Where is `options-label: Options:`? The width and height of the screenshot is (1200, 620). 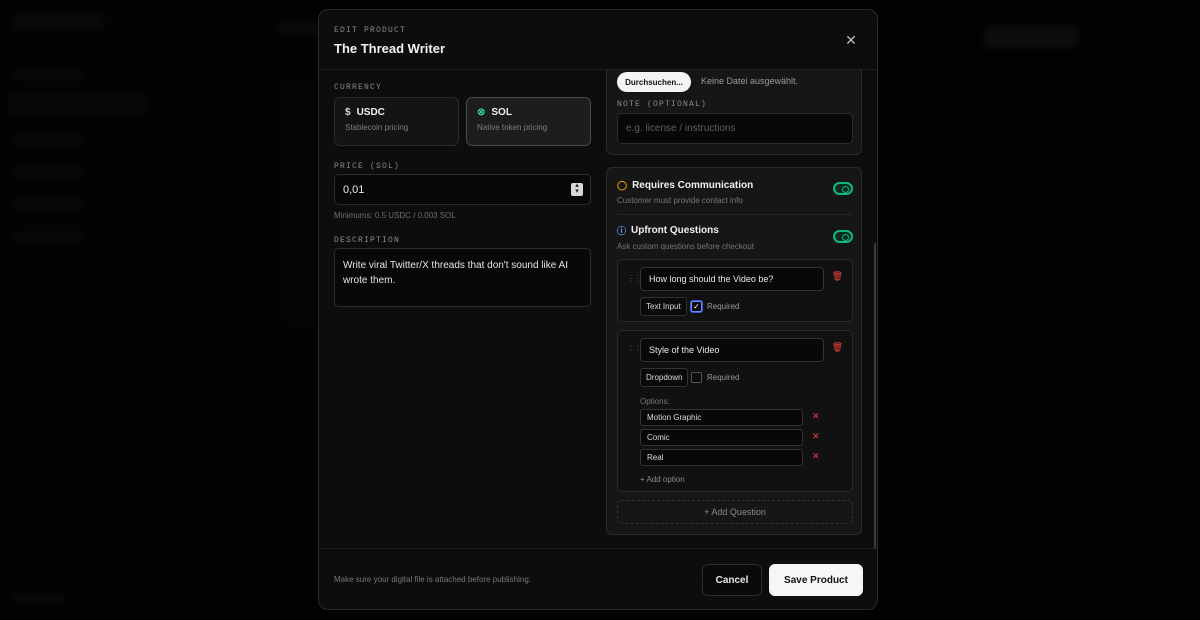 options-label: Options: is located at coordinates (655, 401).